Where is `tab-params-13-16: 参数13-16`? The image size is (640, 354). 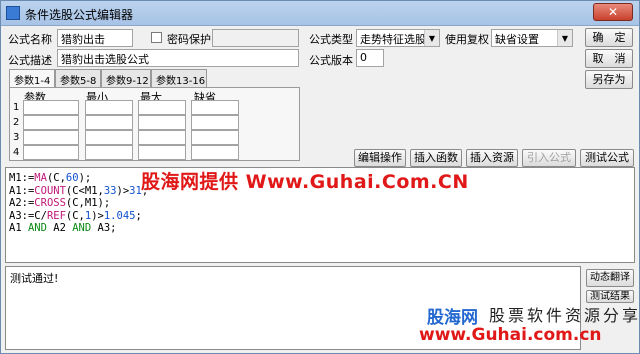 tab-params-13-16: 参数13-16 is located at coordinates (179, 78).